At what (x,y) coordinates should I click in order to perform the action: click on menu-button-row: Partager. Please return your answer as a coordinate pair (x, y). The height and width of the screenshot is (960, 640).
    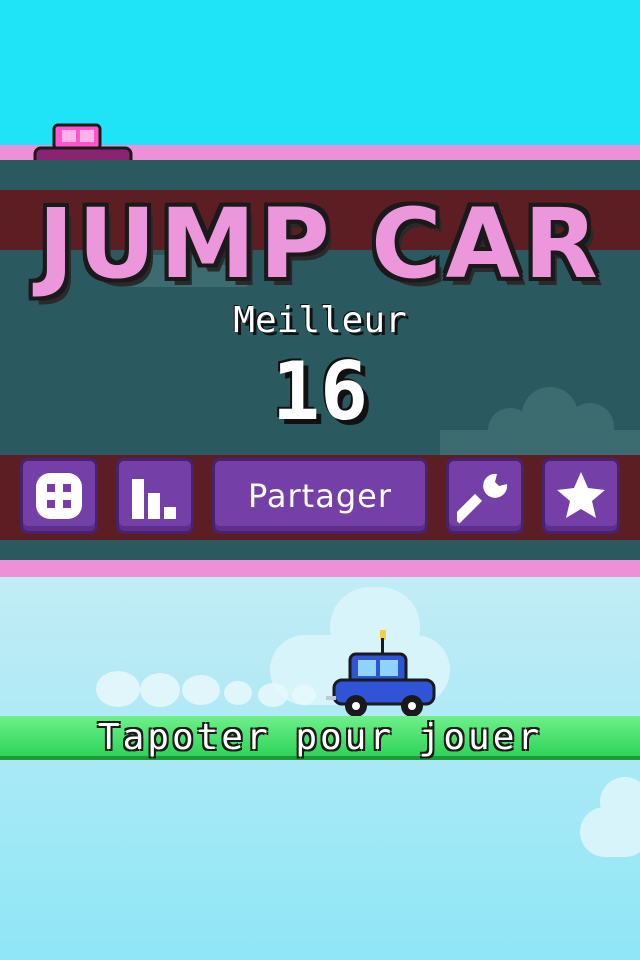
    Looking at the image, I should click on (320, 498).